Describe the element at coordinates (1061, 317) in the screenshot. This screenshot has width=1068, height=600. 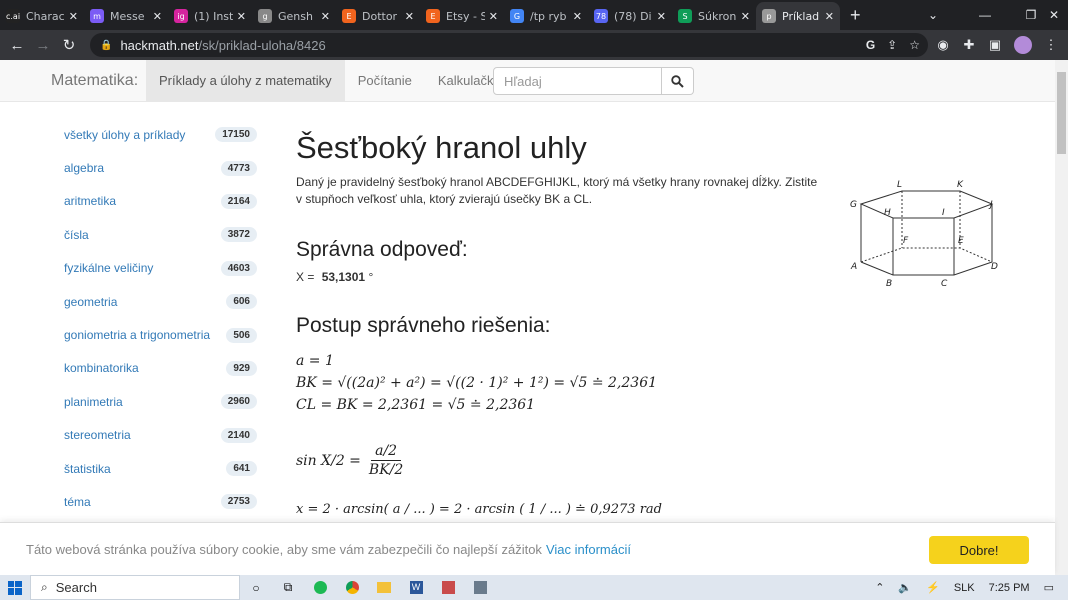
I see `page-scrollbar` at that location.